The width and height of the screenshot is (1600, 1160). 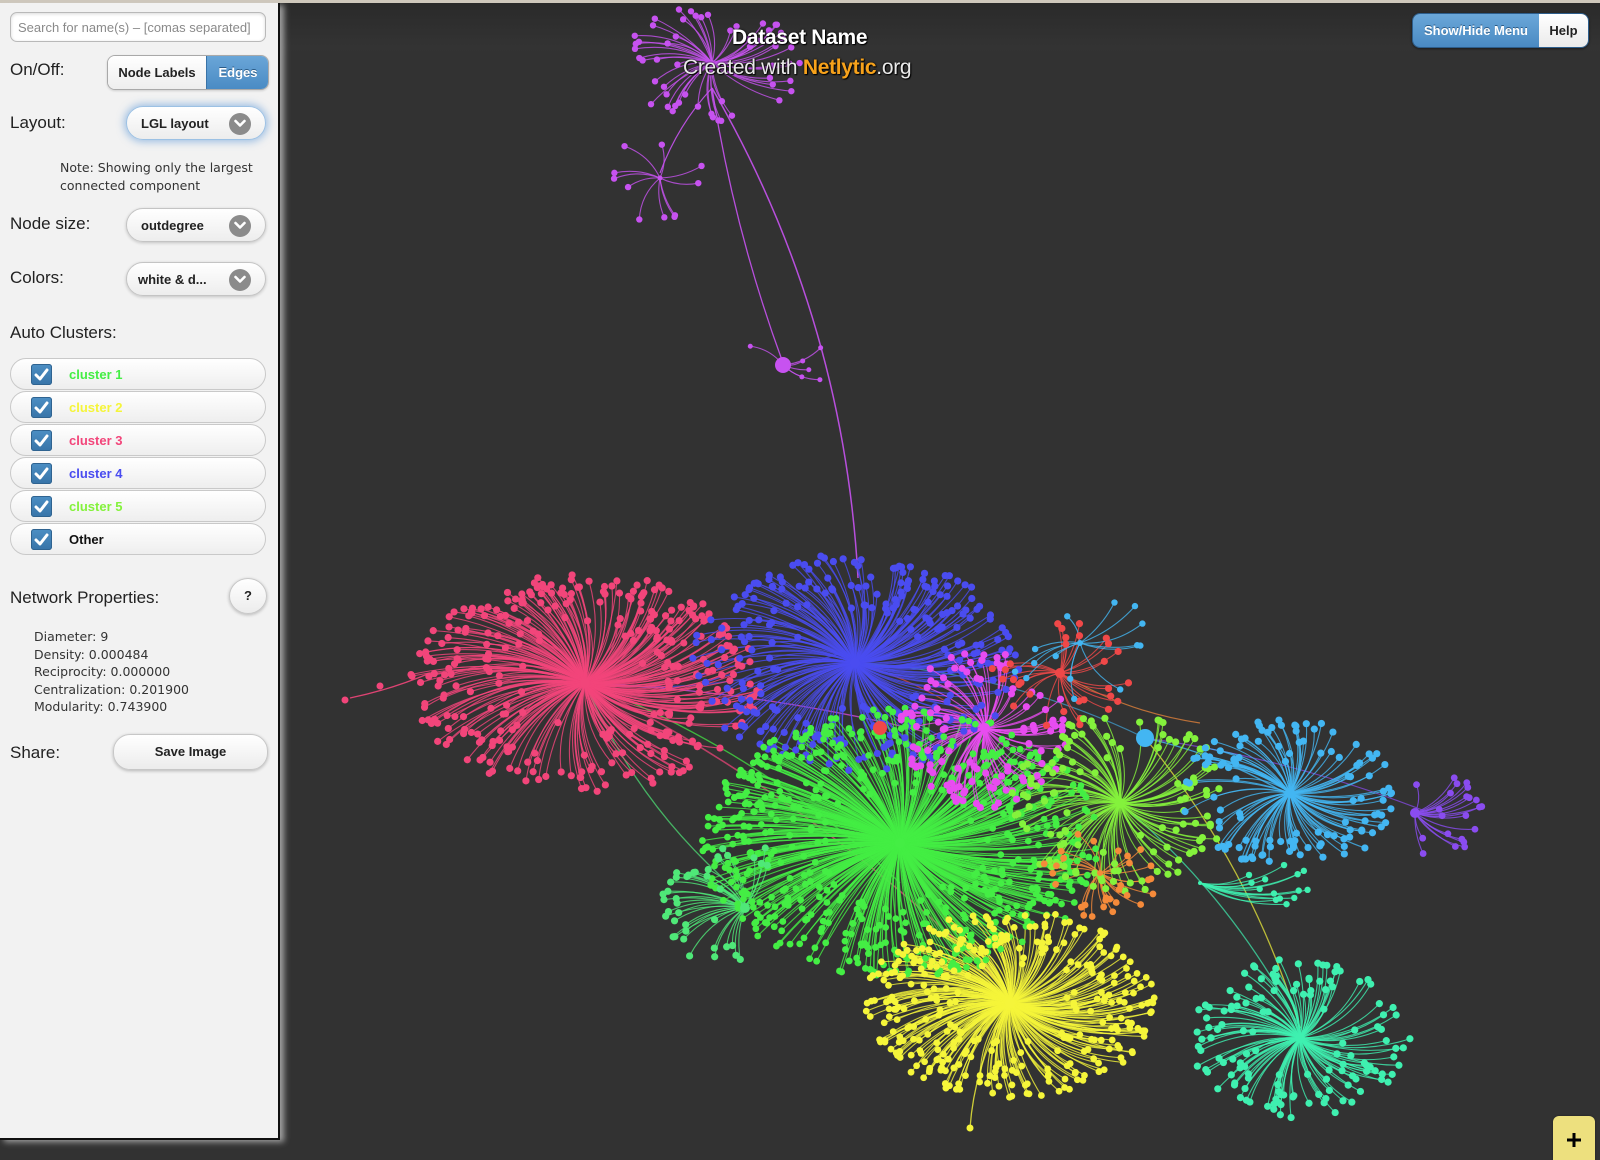 What do you see at coordinates (41, 374) in the screenshot?
I see `cluster-1-checkbox` at bounding box center [41, 374].